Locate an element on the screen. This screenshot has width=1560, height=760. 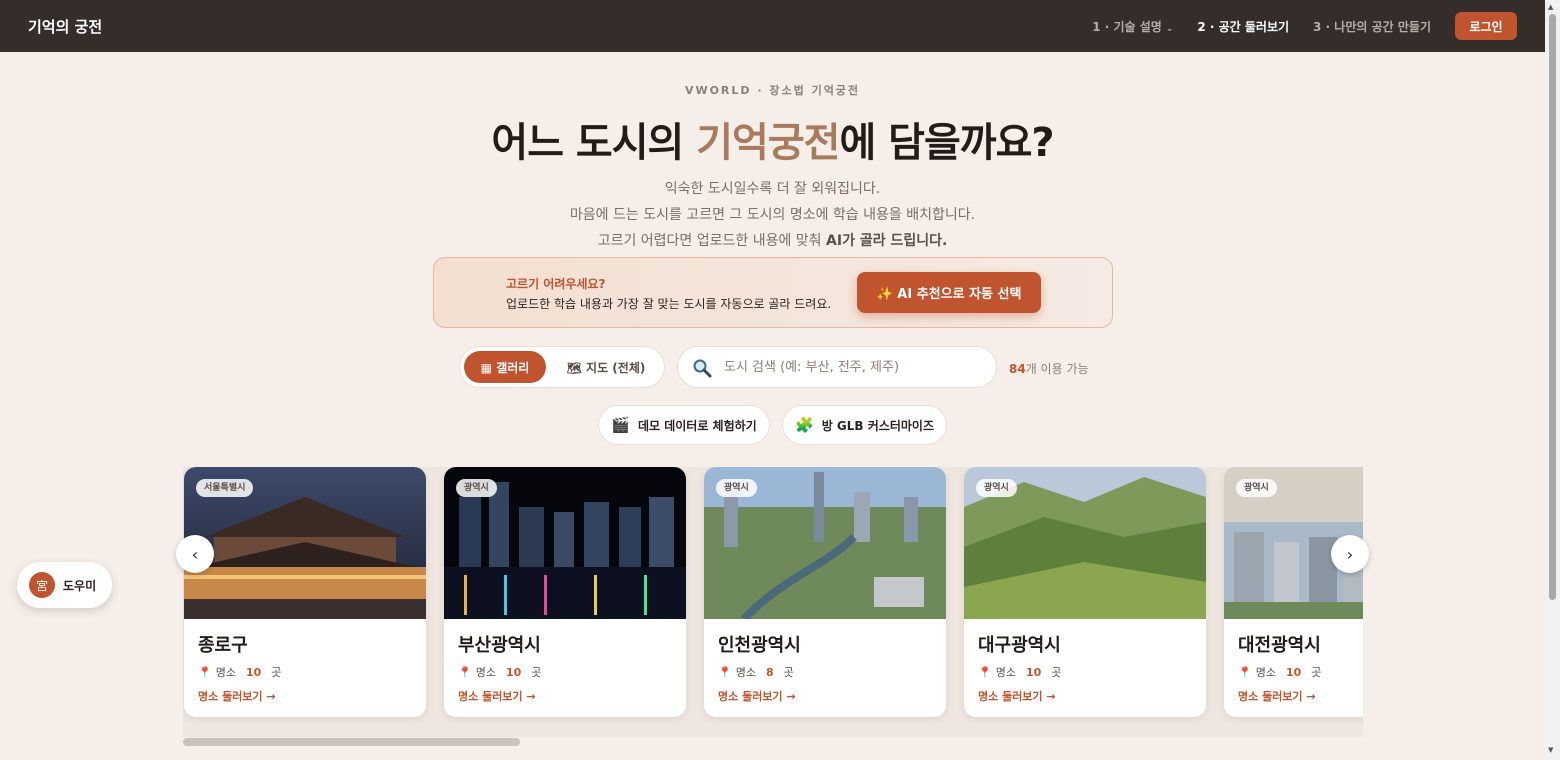
carousel-scroll-thumb is located at coordinates (351, 742).